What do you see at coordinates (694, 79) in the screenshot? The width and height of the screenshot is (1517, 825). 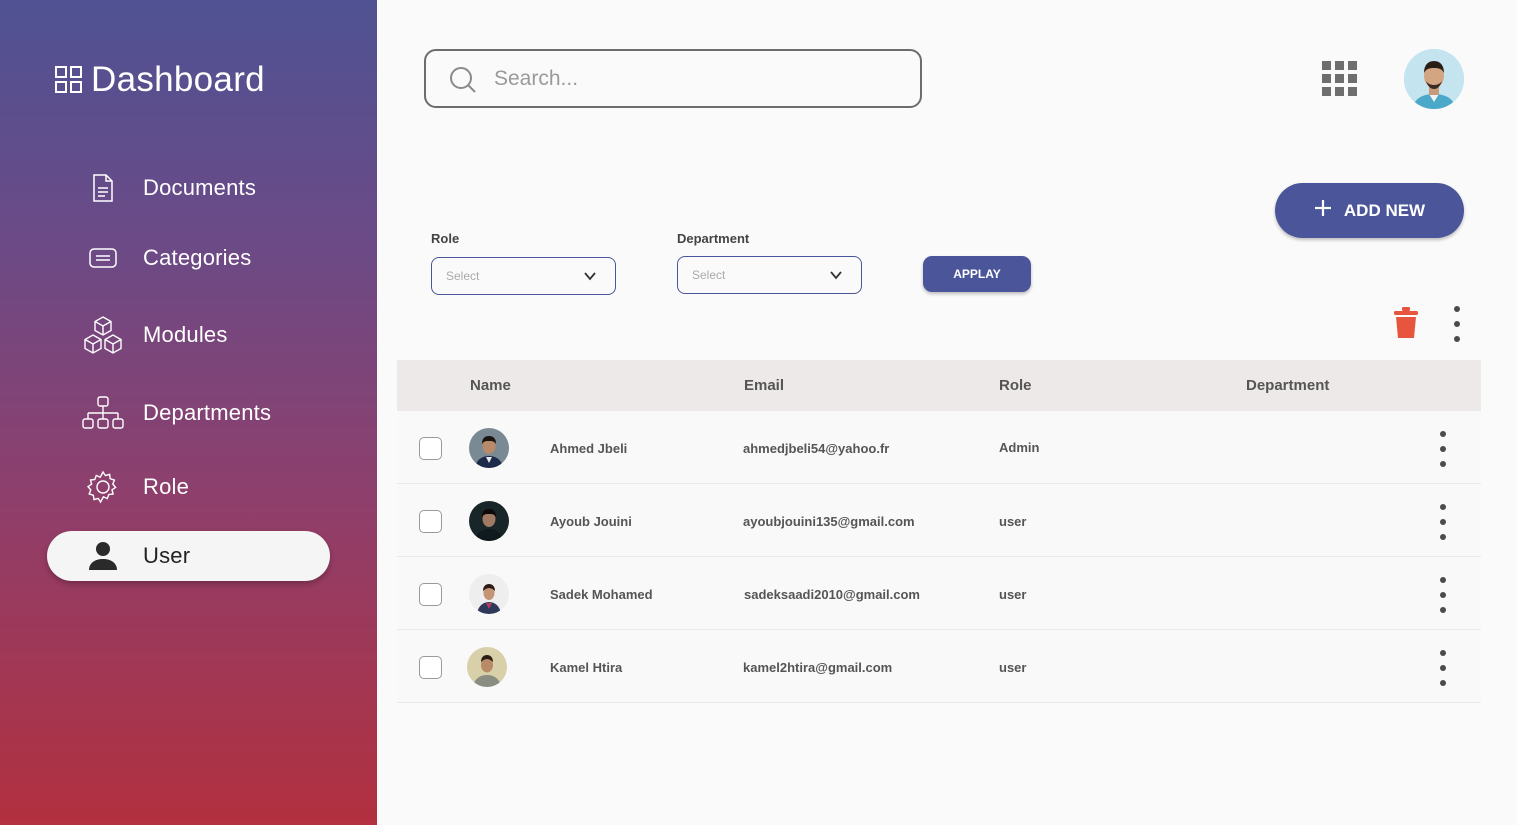 I see `search-input` at bounding box center [694, 79].